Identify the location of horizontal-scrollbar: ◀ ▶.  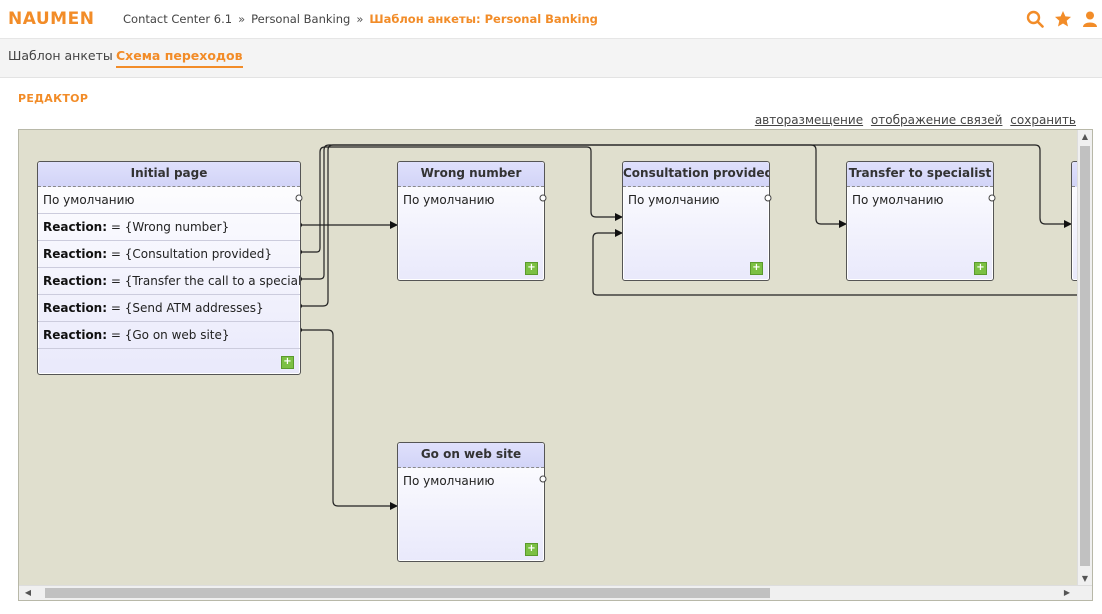
(555, 592).